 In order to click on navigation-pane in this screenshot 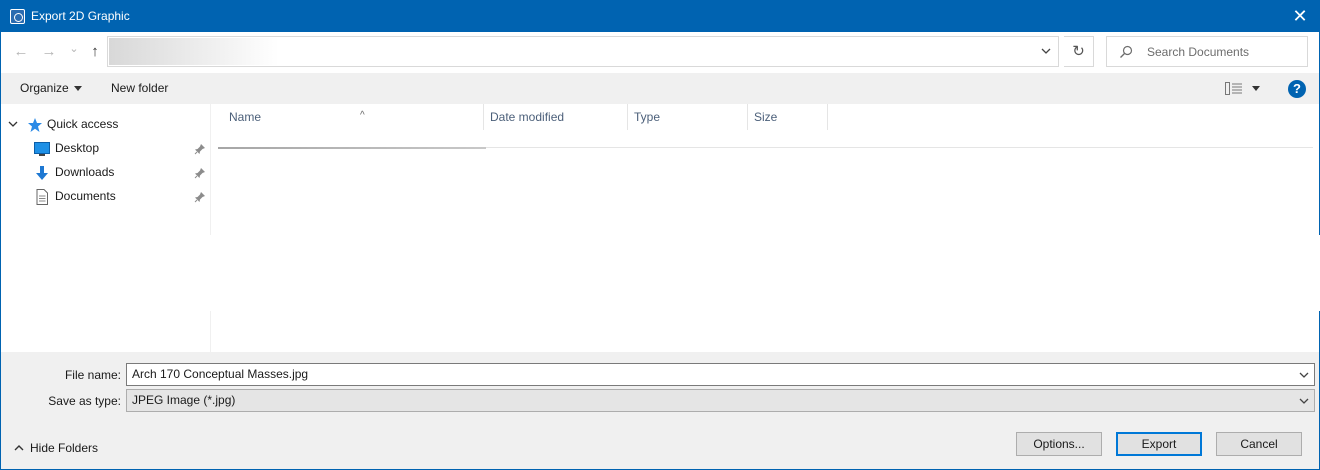, I will do `click(106, 228)`.